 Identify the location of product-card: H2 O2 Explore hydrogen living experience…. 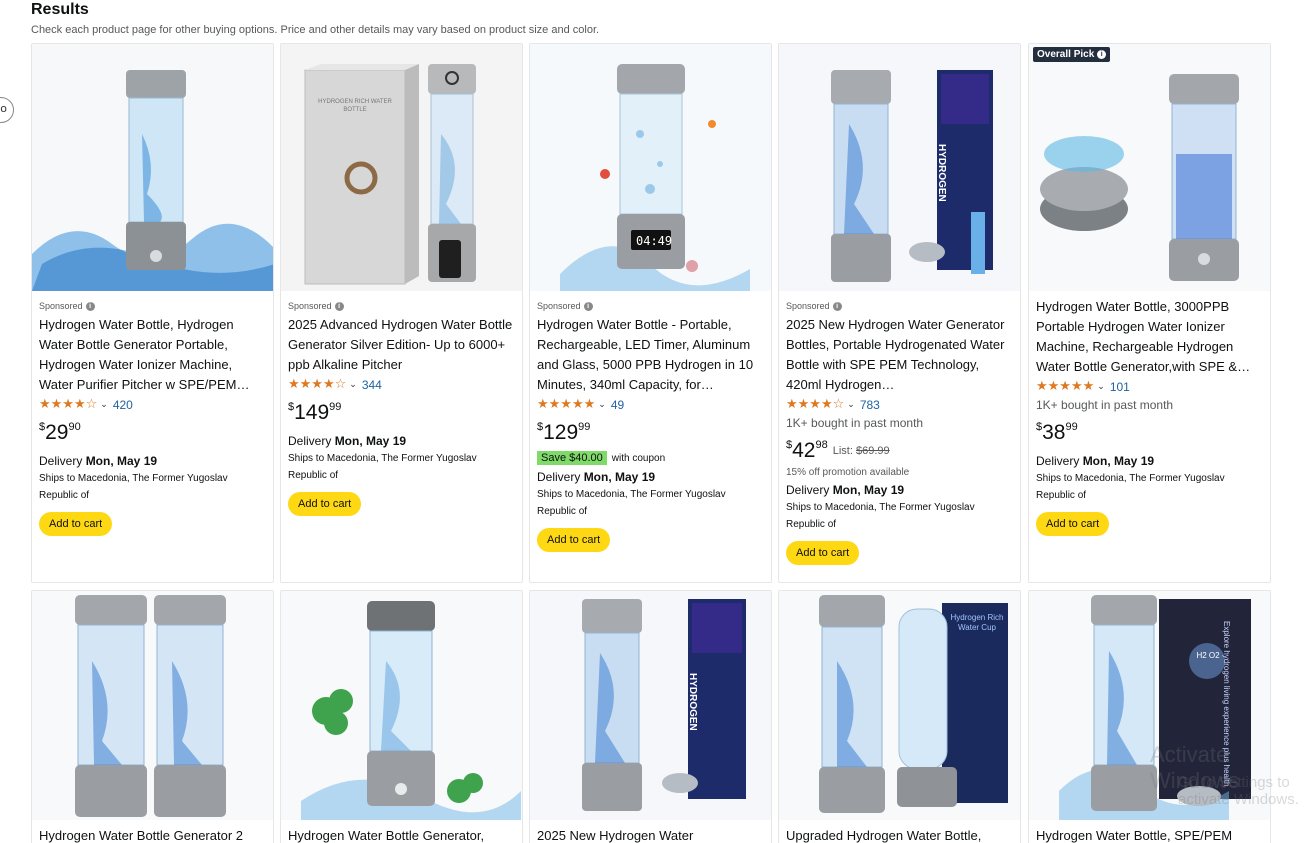
(1149, 716).